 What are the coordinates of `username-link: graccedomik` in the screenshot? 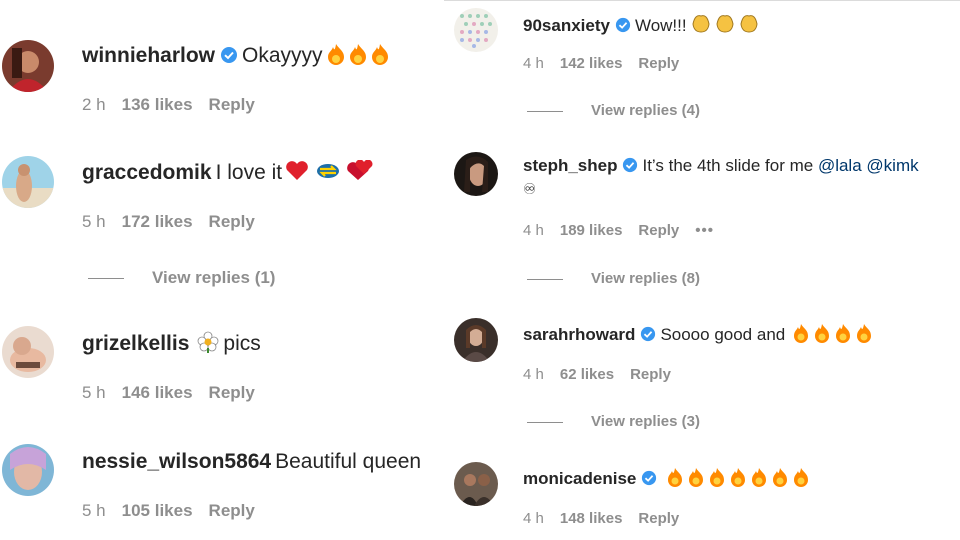 It's located at (147, 172).